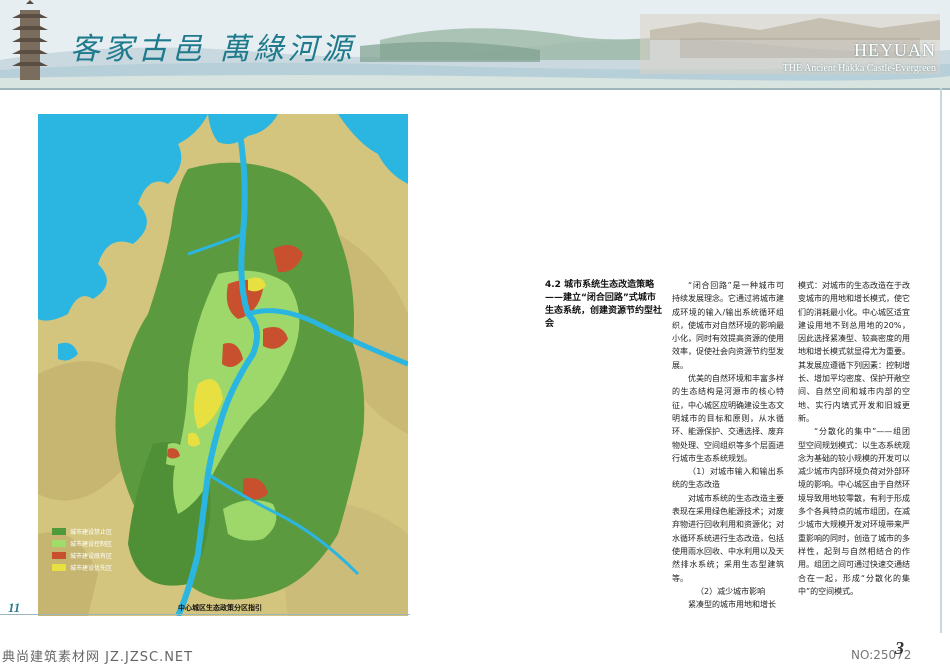  I want to click on header-title-cn: 客家古邑 萬綠河源, so click(213, 49).